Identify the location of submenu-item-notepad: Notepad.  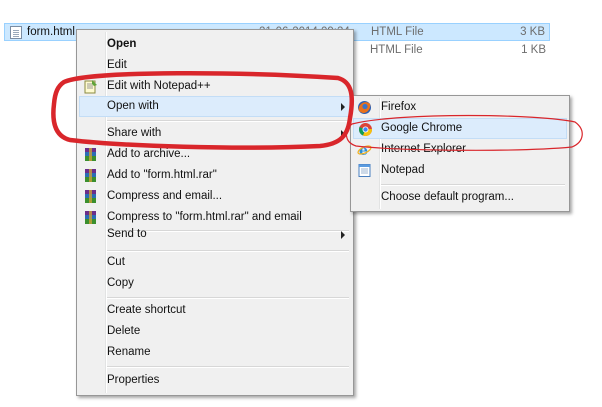
(460, 170).